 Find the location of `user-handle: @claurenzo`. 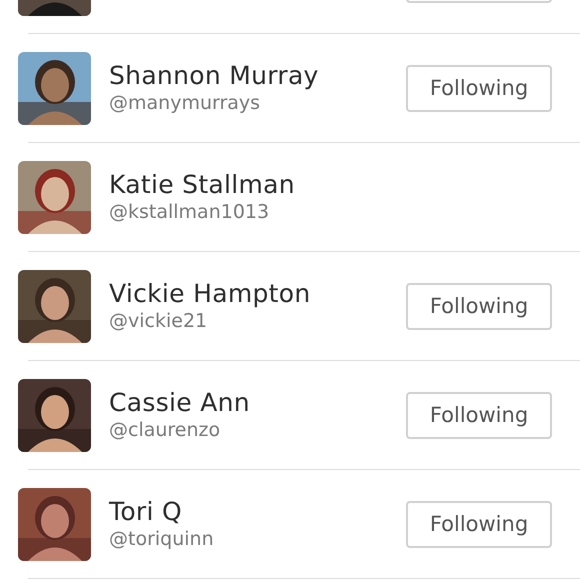

user-handle: @claurenzo is located at coordinates (165, 430).